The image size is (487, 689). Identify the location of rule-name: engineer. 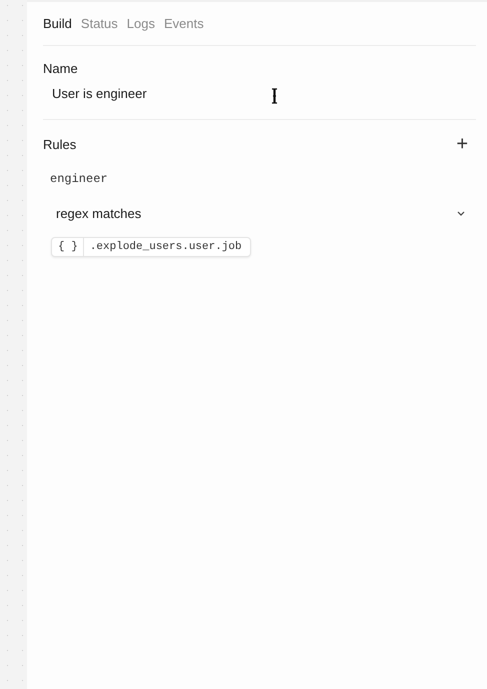
(79, 179).